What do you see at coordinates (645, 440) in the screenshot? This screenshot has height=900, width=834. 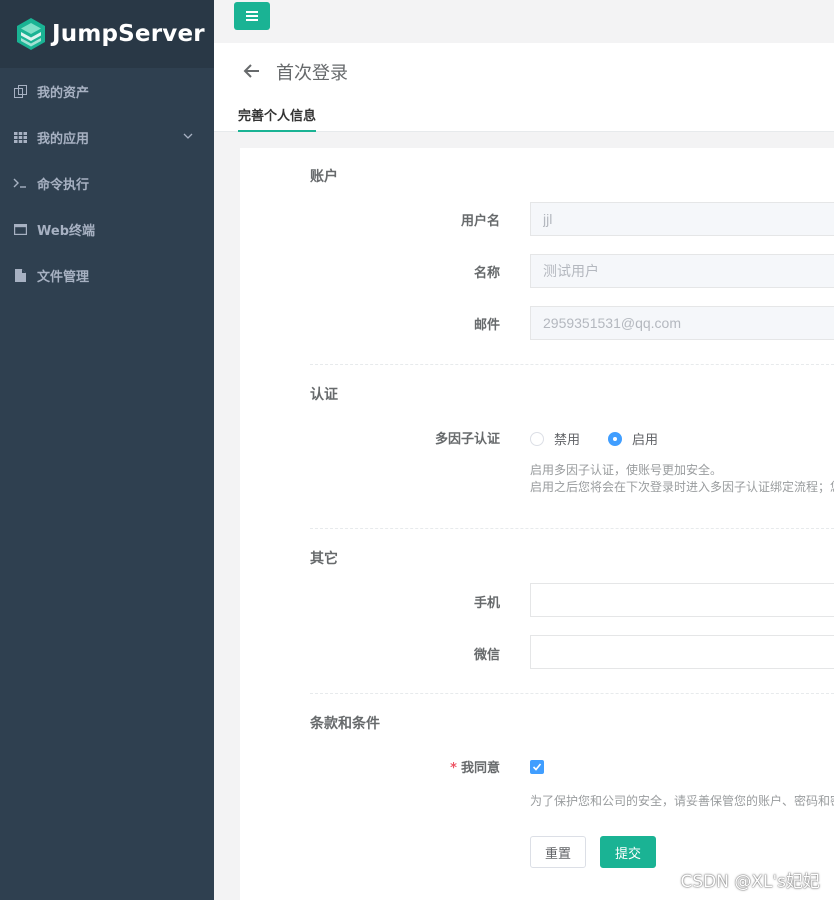 I see `radio-label: 启用` at bounding box center [645, 440].